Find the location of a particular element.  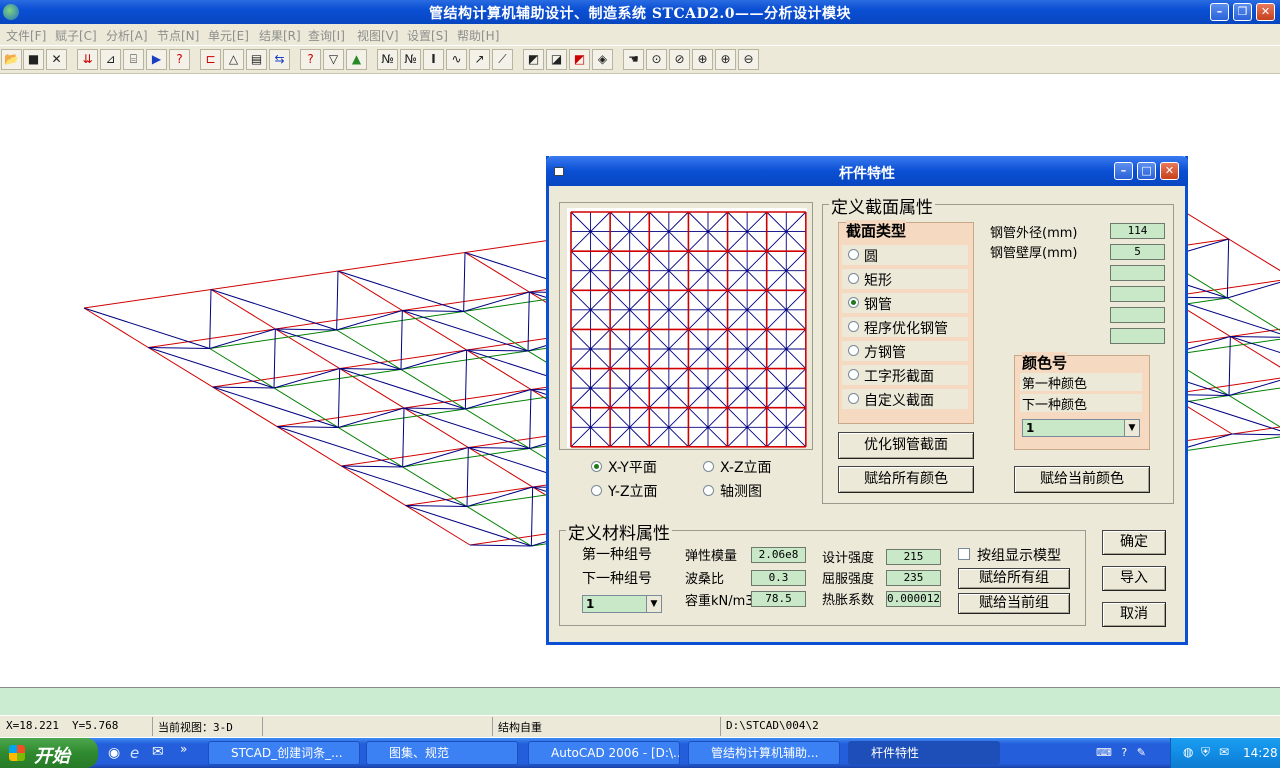

menu-view: 视图[V] is located at coordinates (378, 35).